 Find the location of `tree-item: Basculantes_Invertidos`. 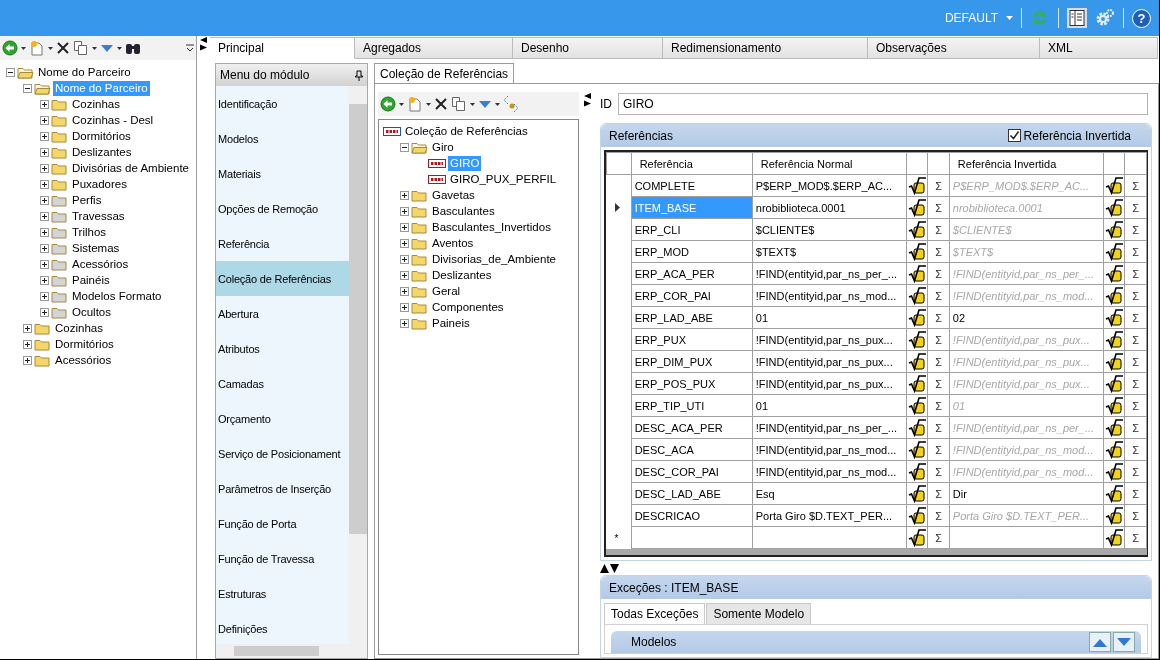

tree-item: Basculantes_Invertidos is located at coordinates (491, 227).